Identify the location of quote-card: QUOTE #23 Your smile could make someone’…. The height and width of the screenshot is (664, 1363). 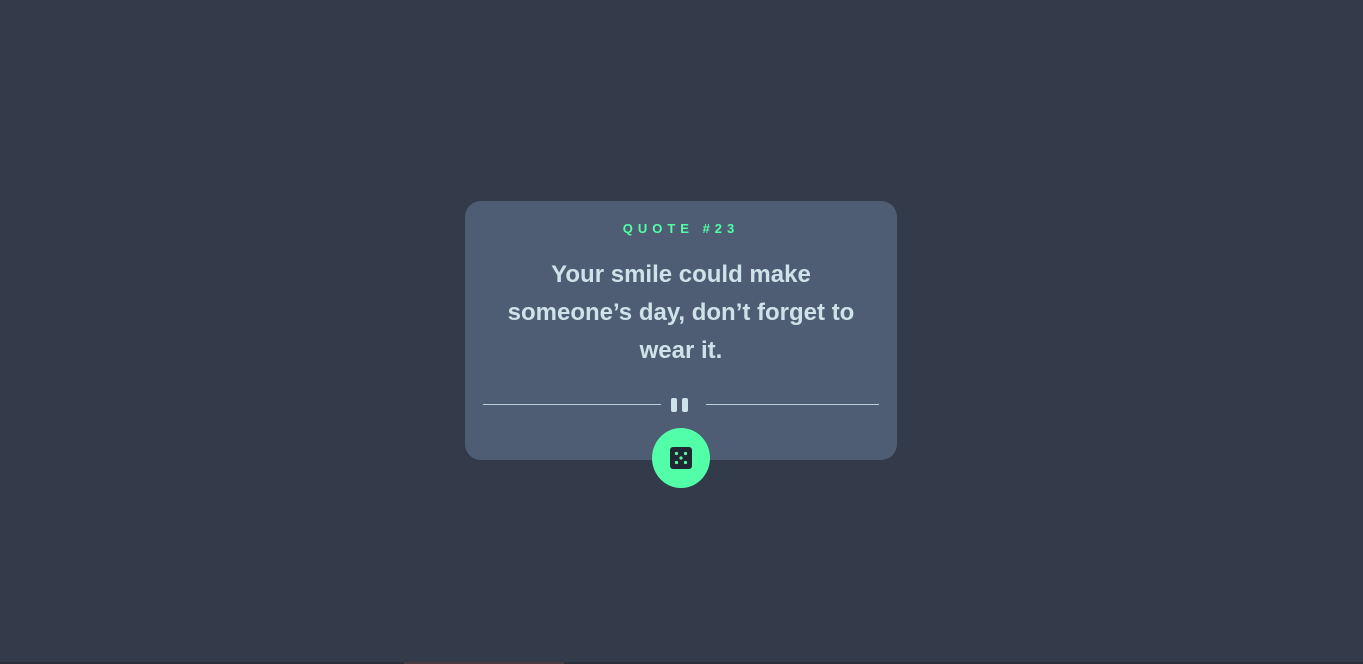
(681, 330).